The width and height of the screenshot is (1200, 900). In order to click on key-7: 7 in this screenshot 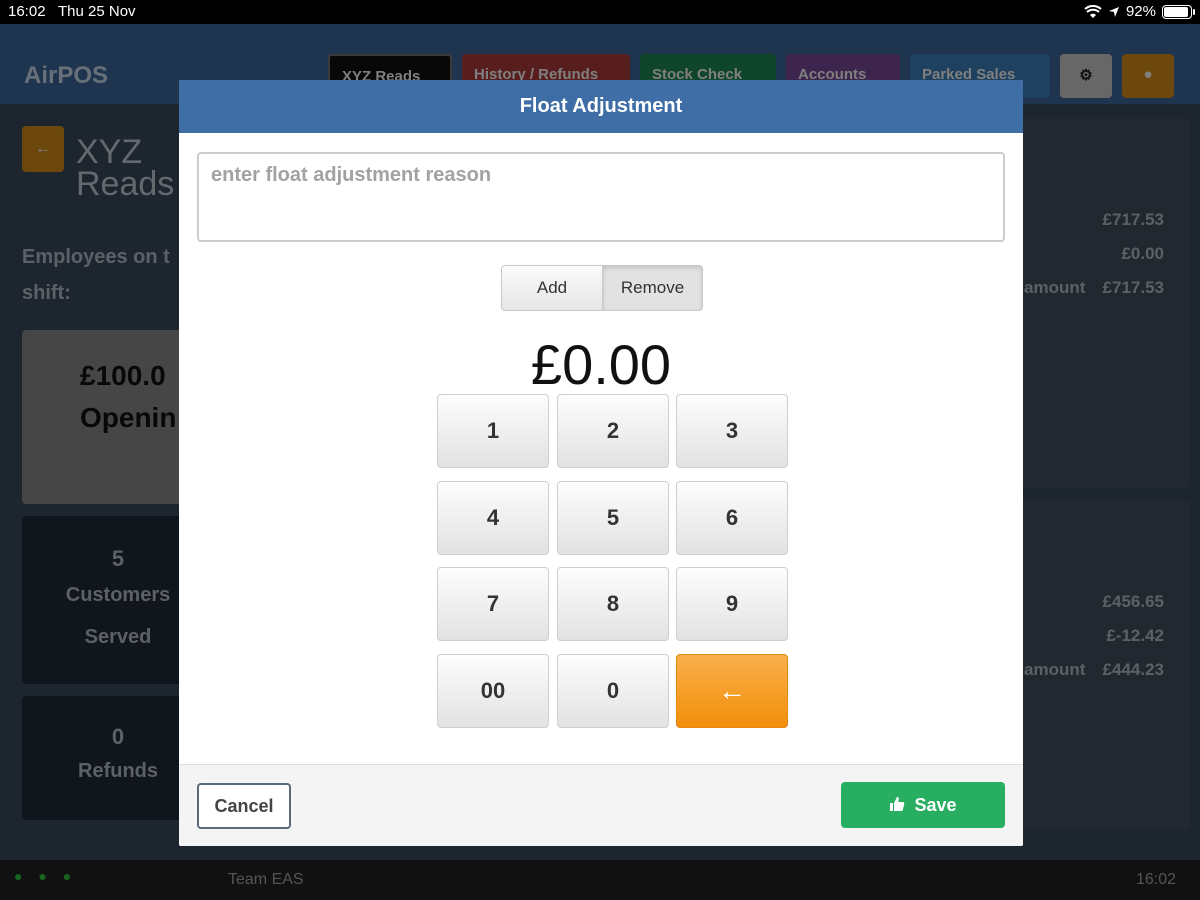, I will do `click(493, 604)`.